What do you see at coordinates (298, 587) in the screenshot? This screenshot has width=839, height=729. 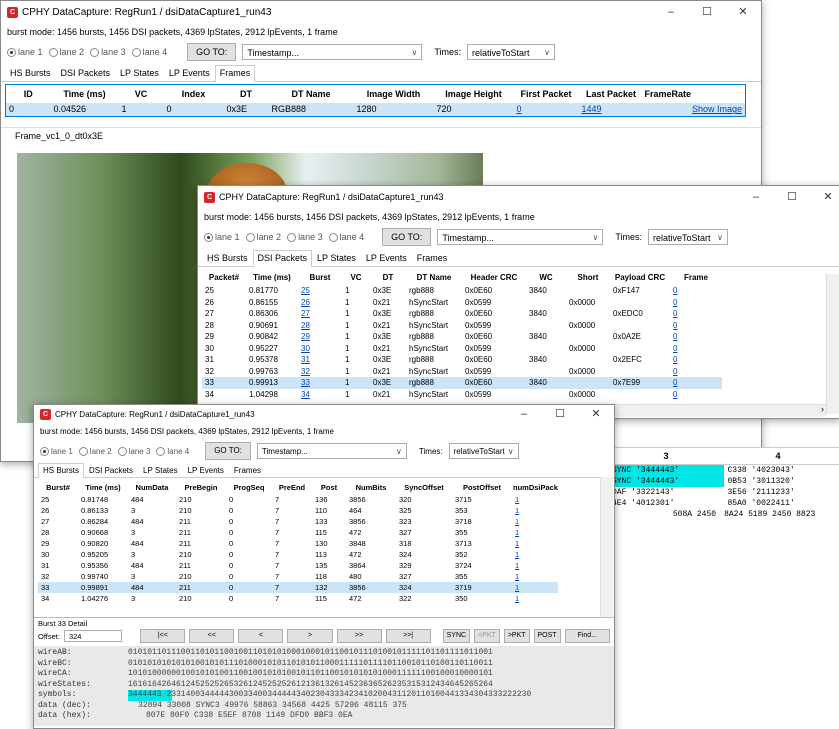 I see `table-row: 33 0.99891 484 211 0 7 132 3856 324 3719 1` at bounding box center [298, 587].